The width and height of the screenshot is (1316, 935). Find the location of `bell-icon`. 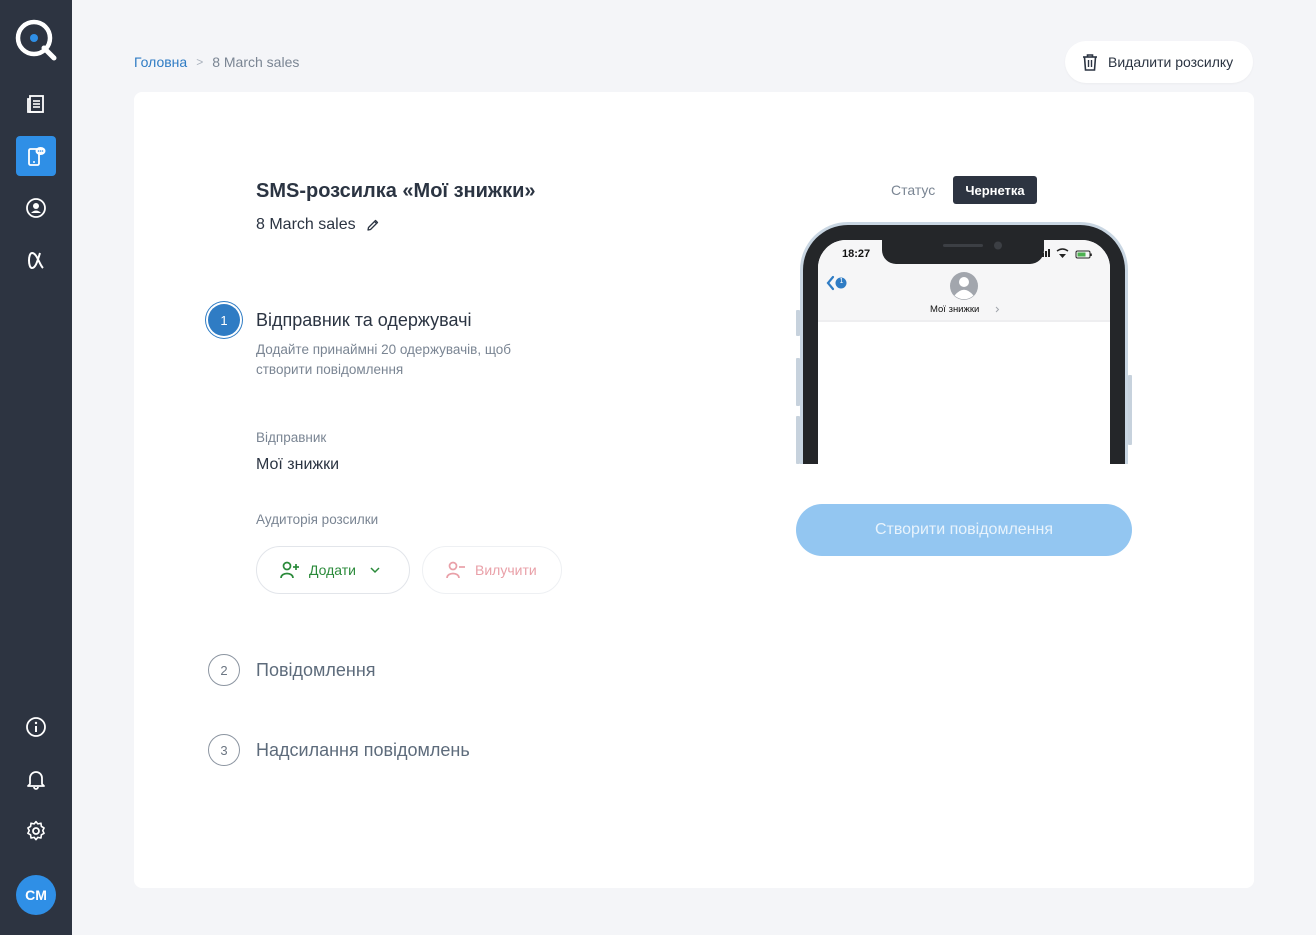

bell-icon is located at coordinates (36, 780).